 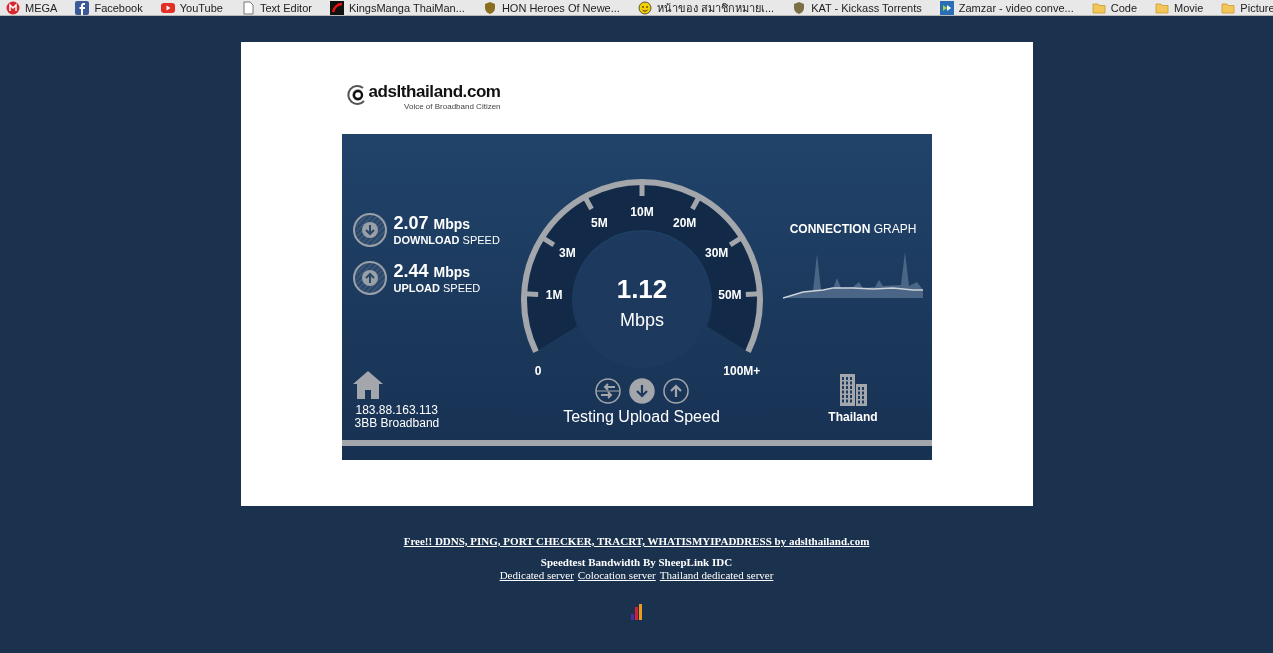 What do you see at coordinates (684, 223) in the screenshot?
I see `gauge-label: 20M` at bounding box center [684, 223].